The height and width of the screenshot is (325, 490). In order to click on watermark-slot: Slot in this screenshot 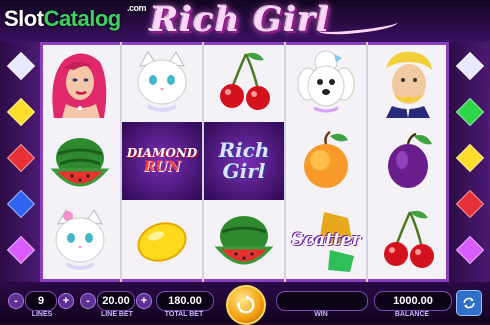, I will do `click(24, 18)`.